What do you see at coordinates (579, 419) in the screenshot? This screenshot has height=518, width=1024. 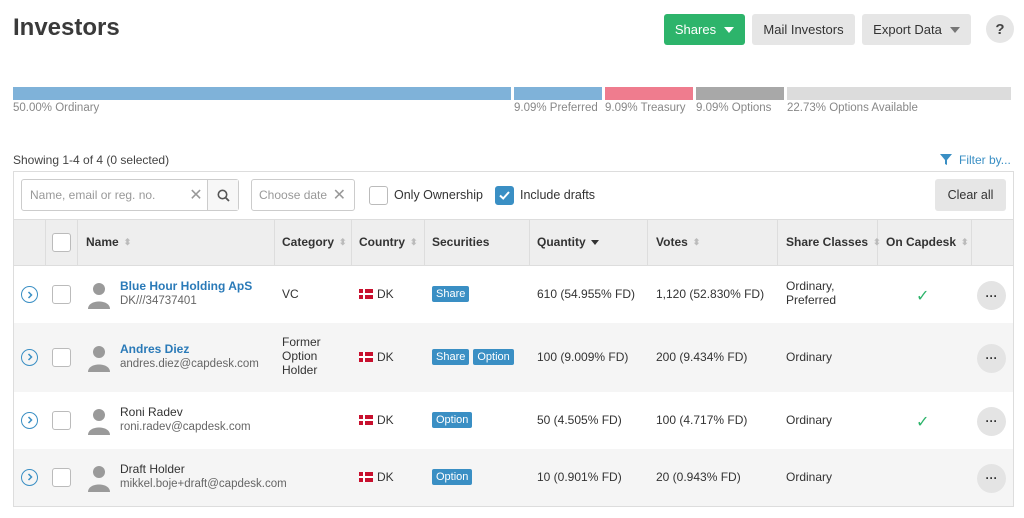 I see `quantity-cell: 50 (4.505% FD)` at bounding box center [579, 419].